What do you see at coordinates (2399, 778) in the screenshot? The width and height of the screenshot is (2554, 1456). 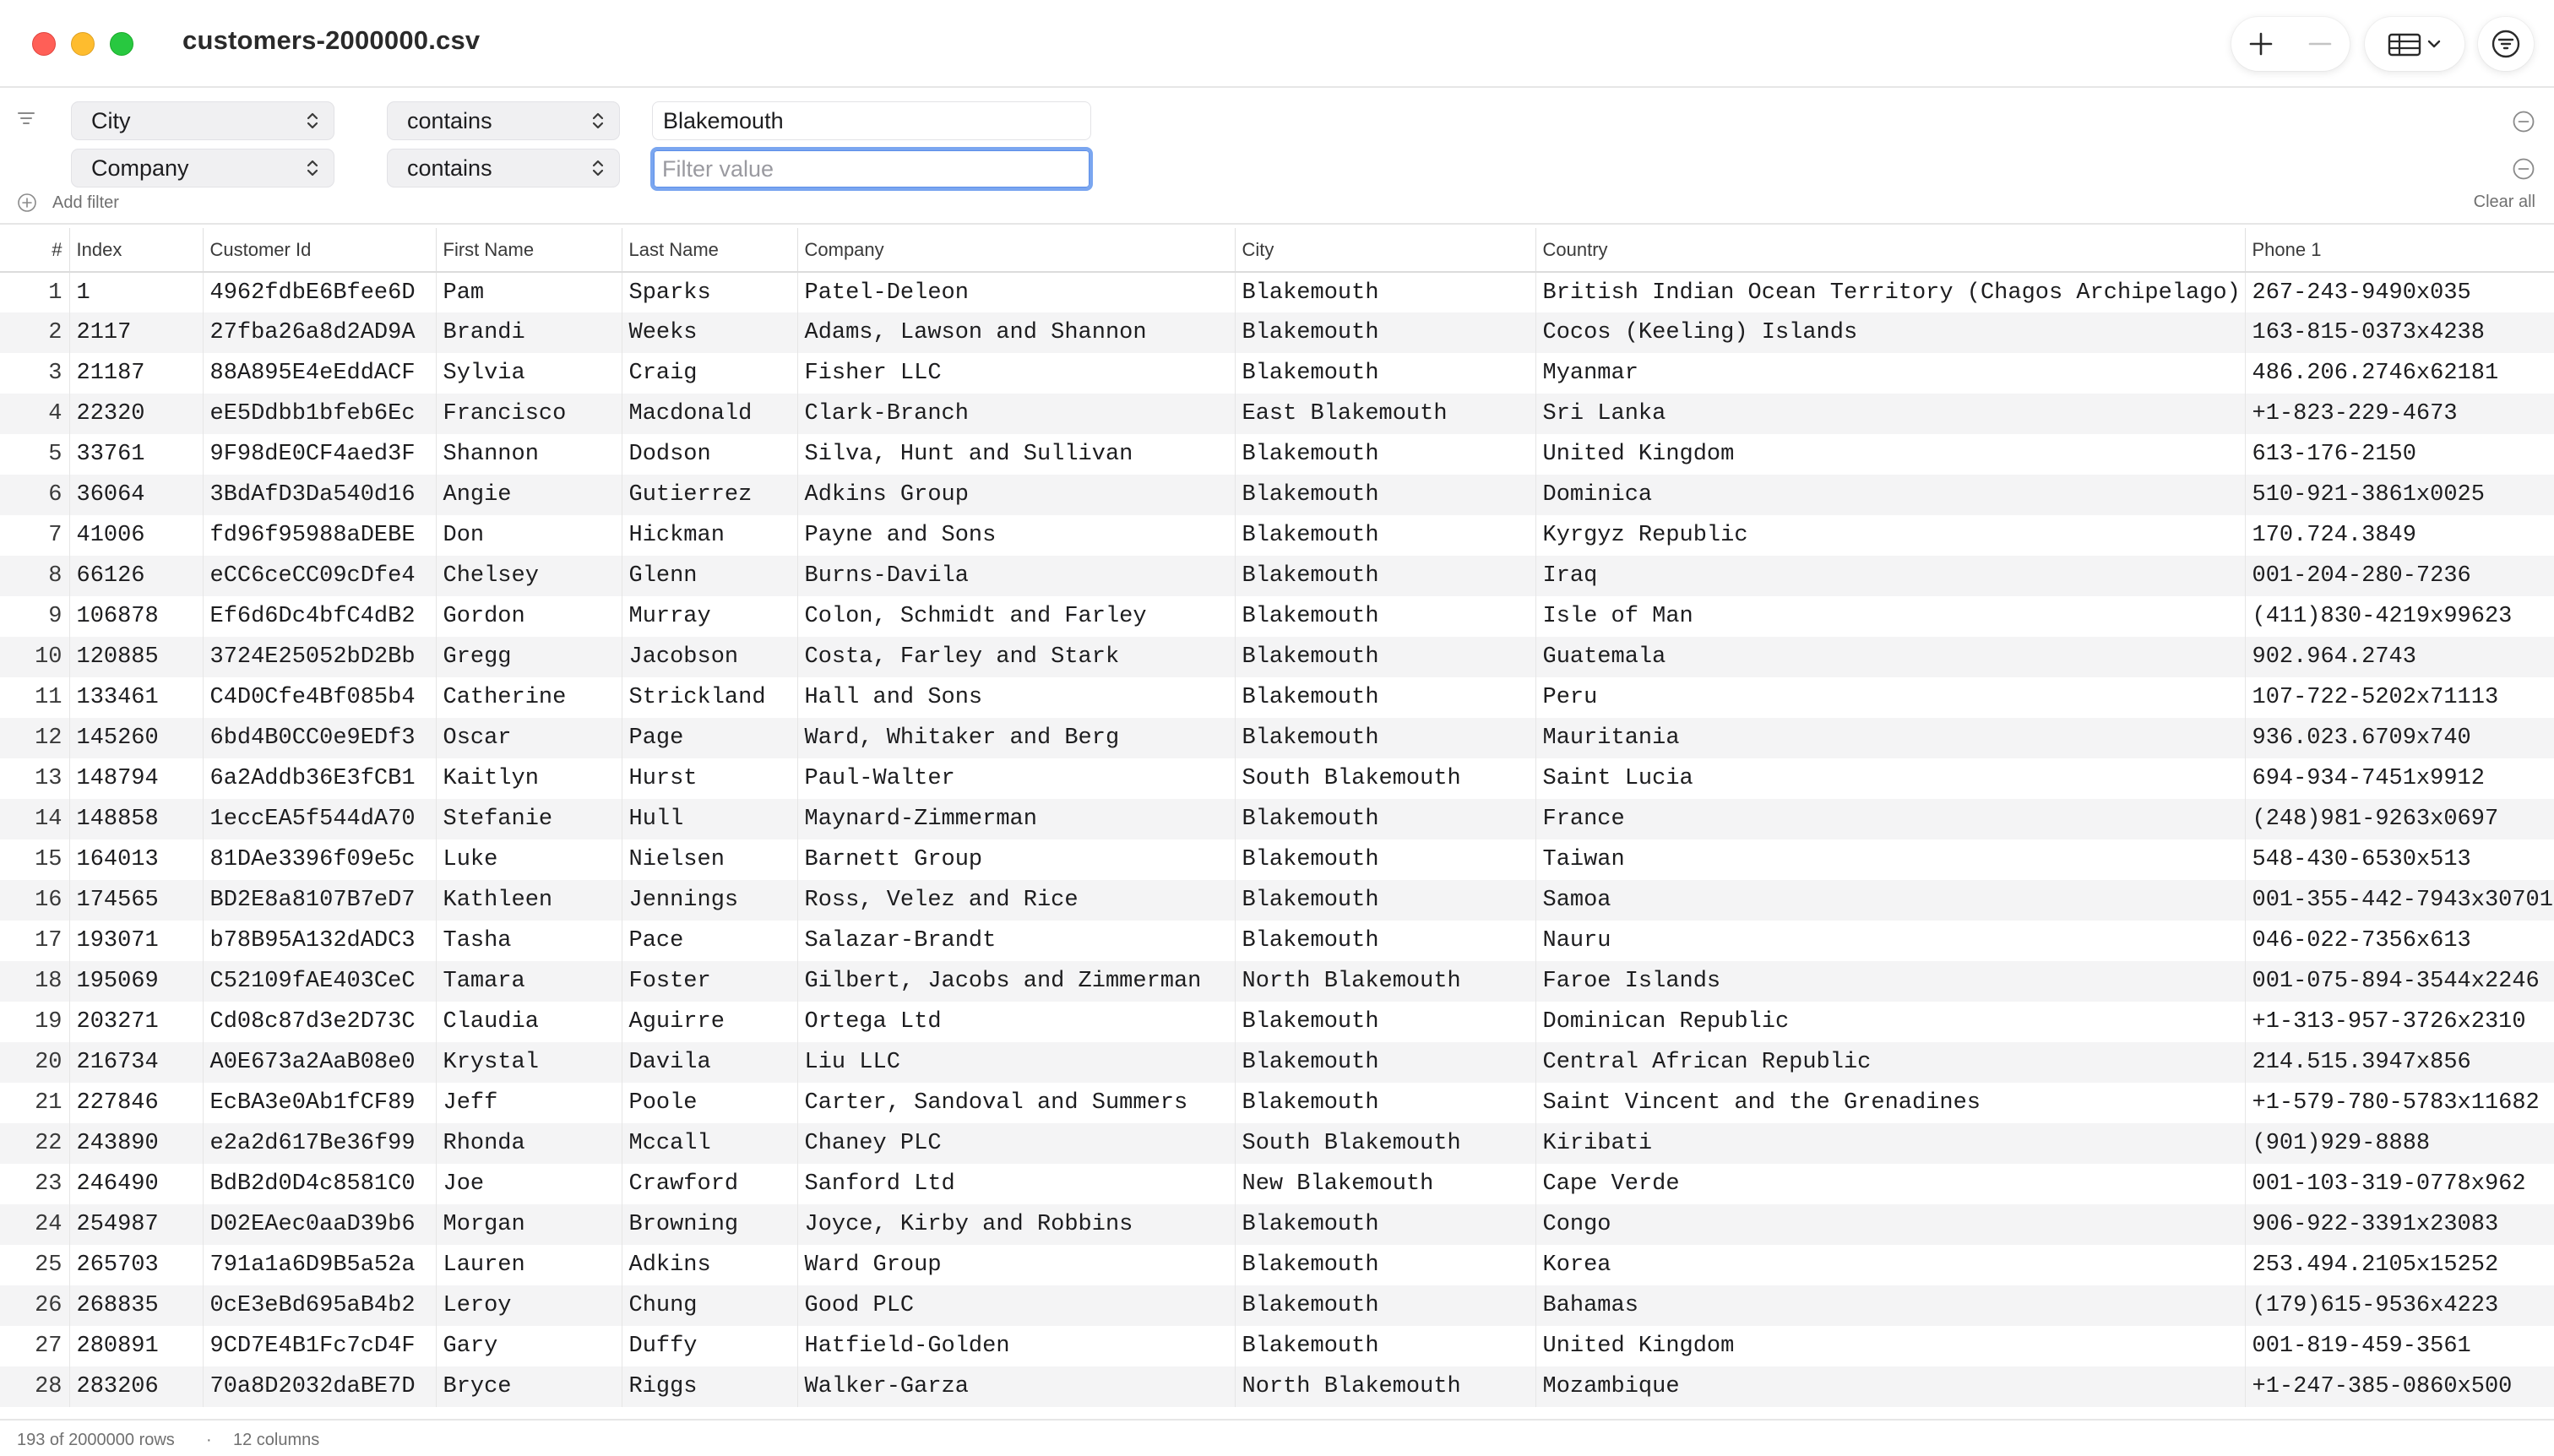 I see `table-cell: 694-934-7451x9912` at bounding box center [2399, 778].